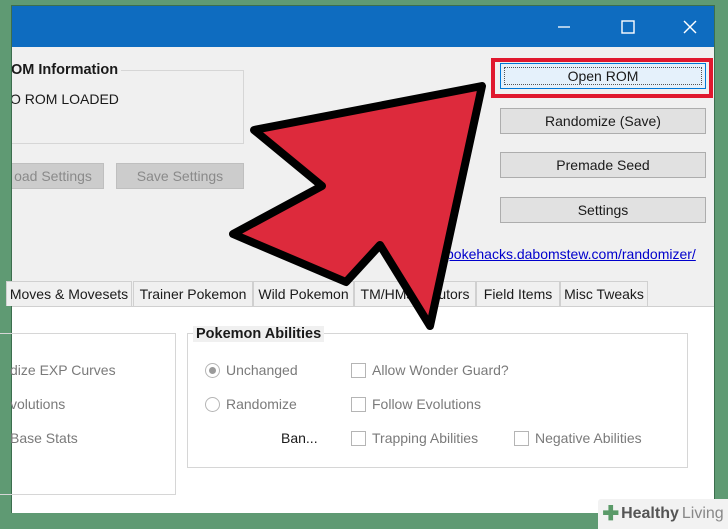 The width and height of the screenshot is (728, 529). Describe the element at coordinates (128, 107) in the screenshot. I see `rom-information-group` at that location.